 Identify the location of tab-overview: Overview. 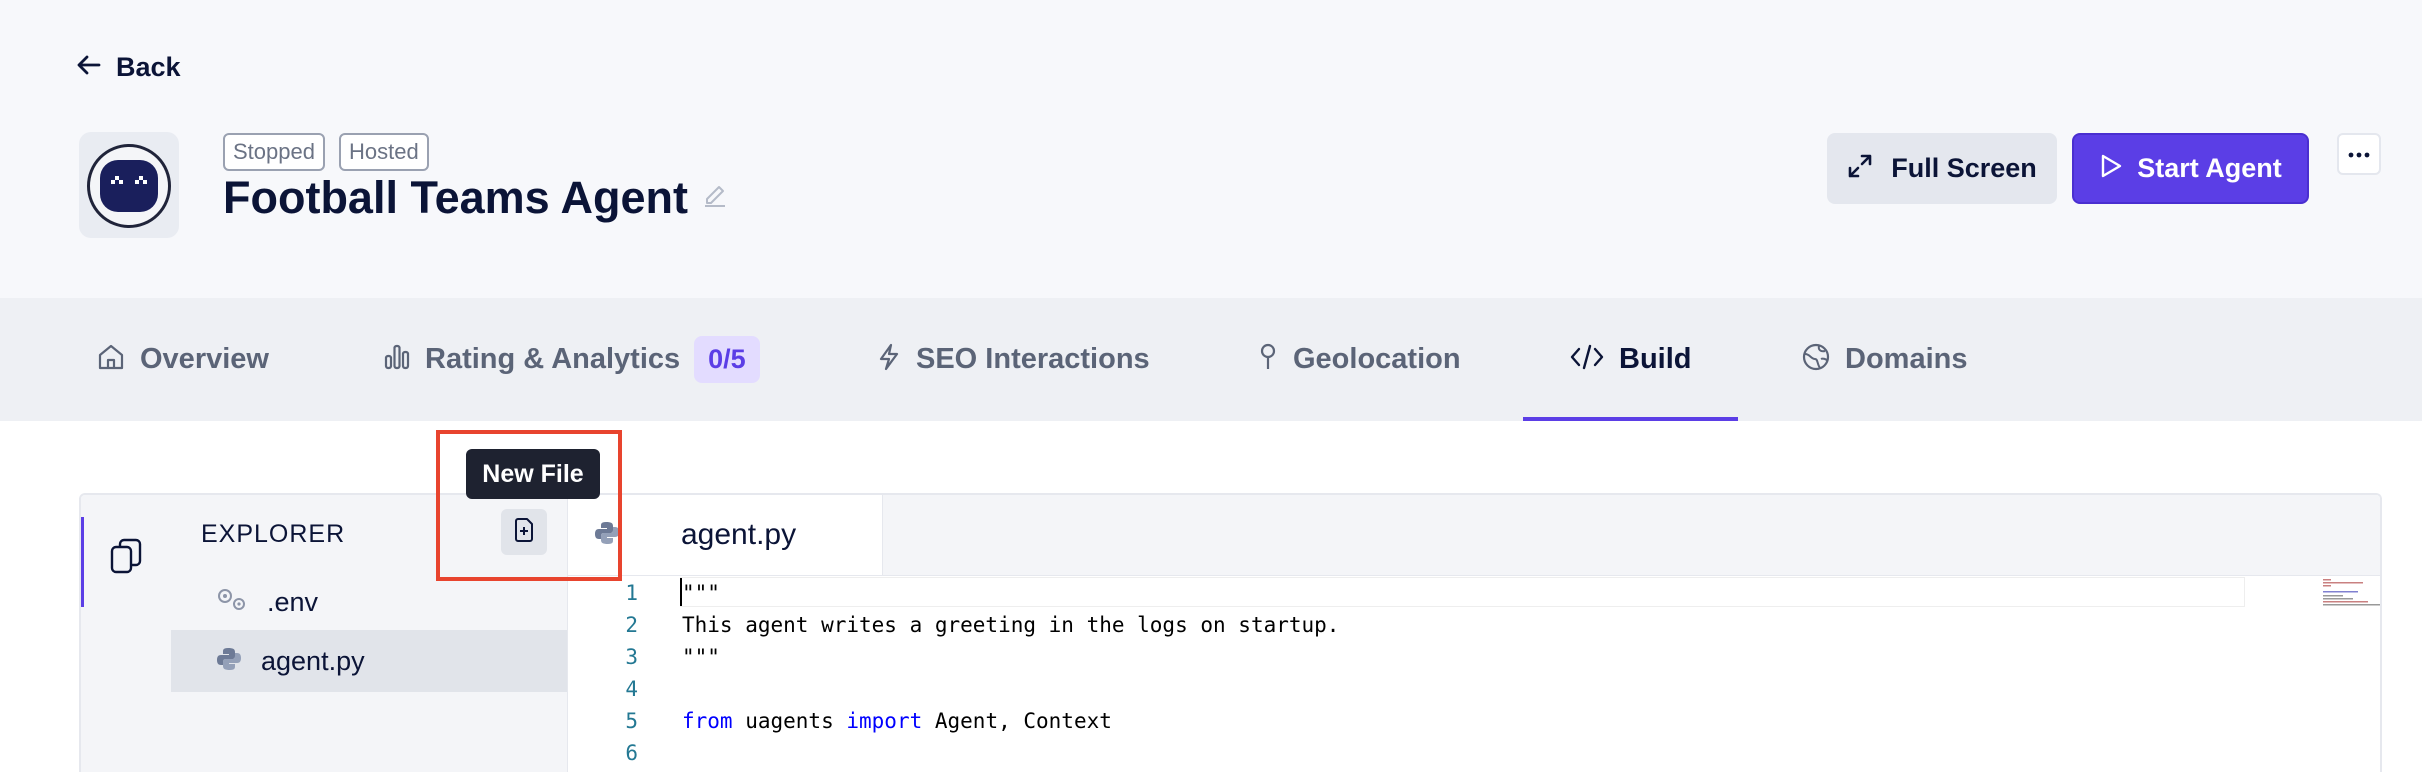
(182, 359).